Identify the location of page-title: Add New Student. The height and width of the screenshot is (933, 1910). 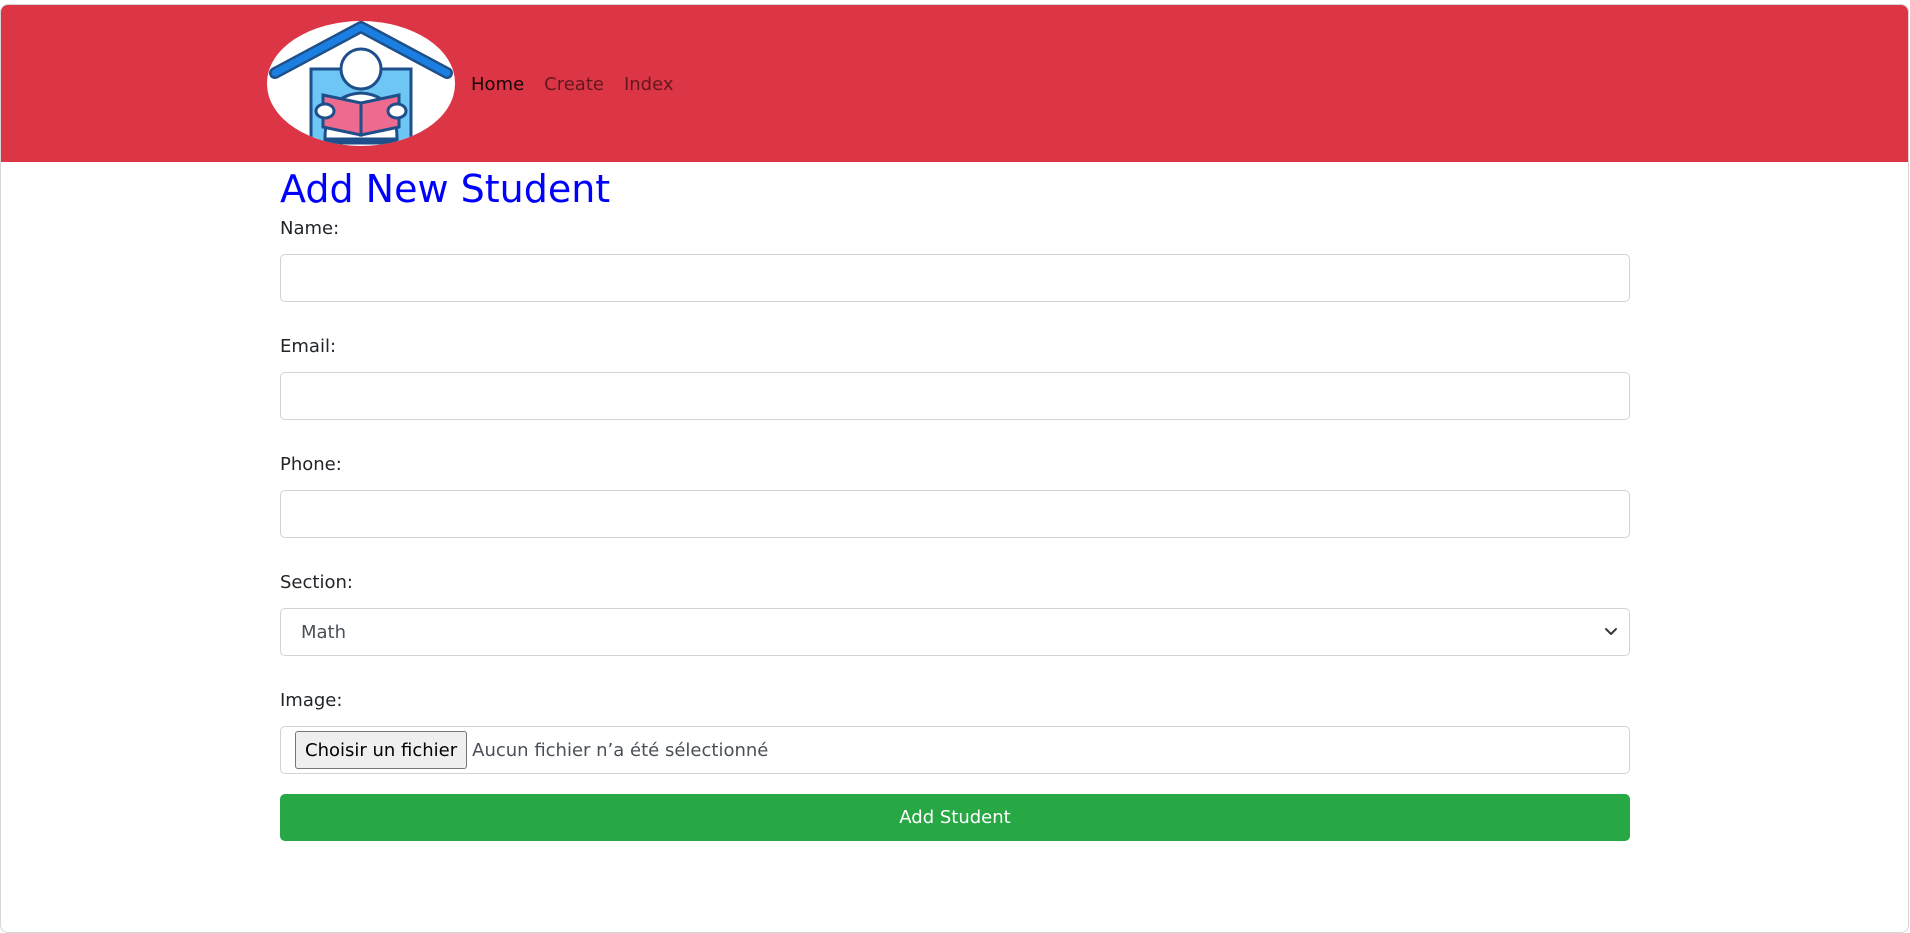
(445, 189).